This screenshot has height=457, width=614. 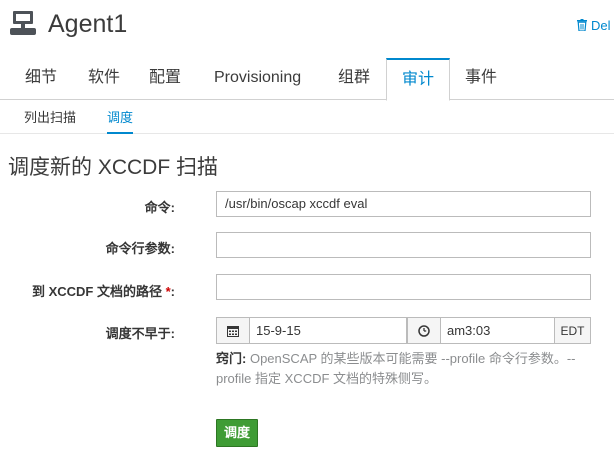 What do you see at coordinates (120, 120) in the screenshot?
I see `subtab-schedule: 调度` at bounding box center [120, 120].